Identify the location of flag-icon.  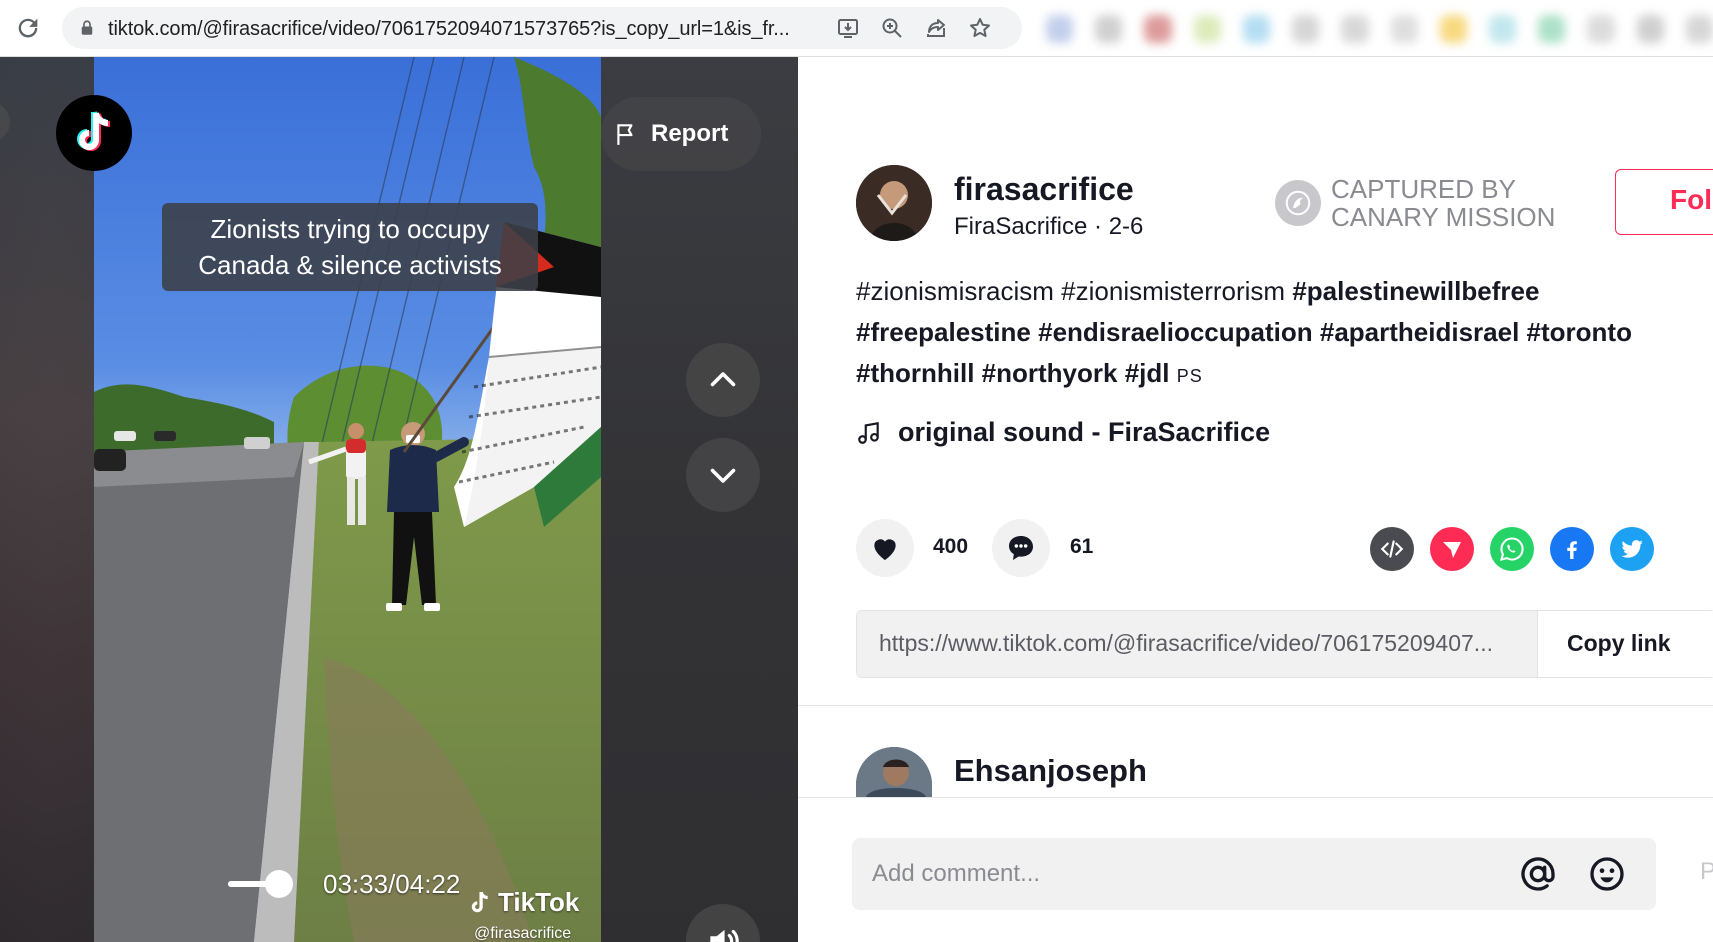
(625, 134).